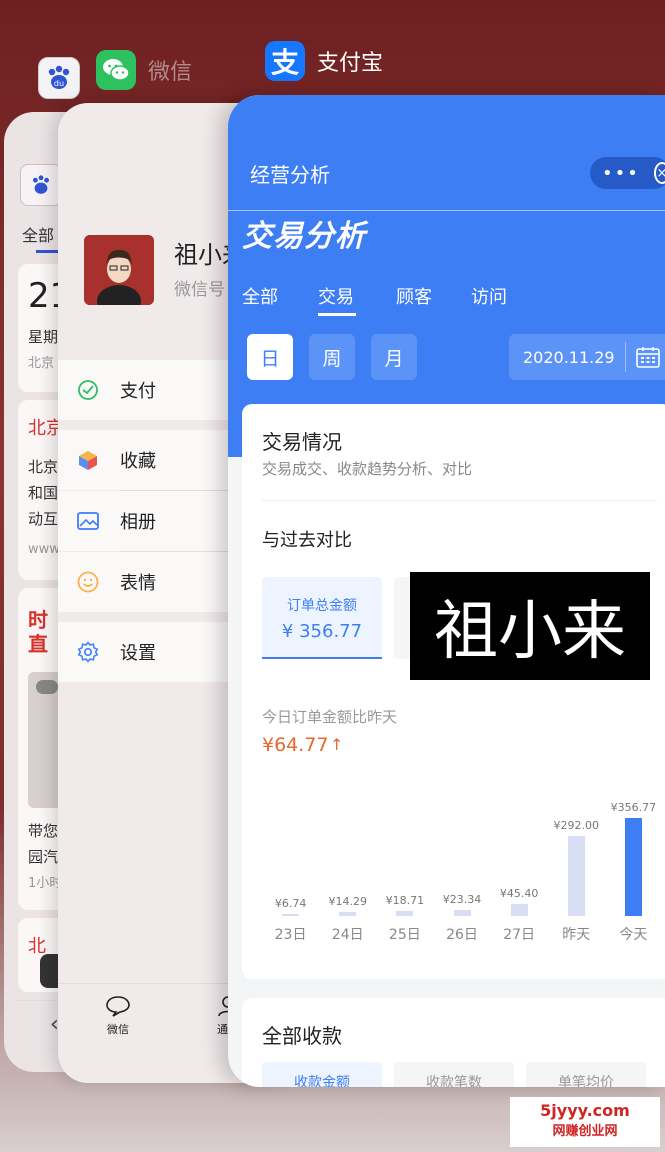  I want to click on site-name: 5jyyy.com, so click(585, 1110).